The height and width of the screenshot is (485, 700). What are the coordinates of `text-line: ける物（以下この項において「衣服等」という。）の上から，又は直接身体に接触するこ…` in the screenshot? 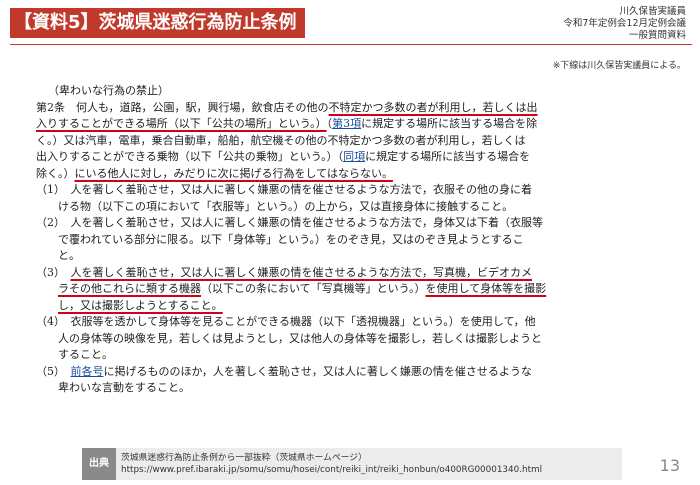 It's located at (351, 207).